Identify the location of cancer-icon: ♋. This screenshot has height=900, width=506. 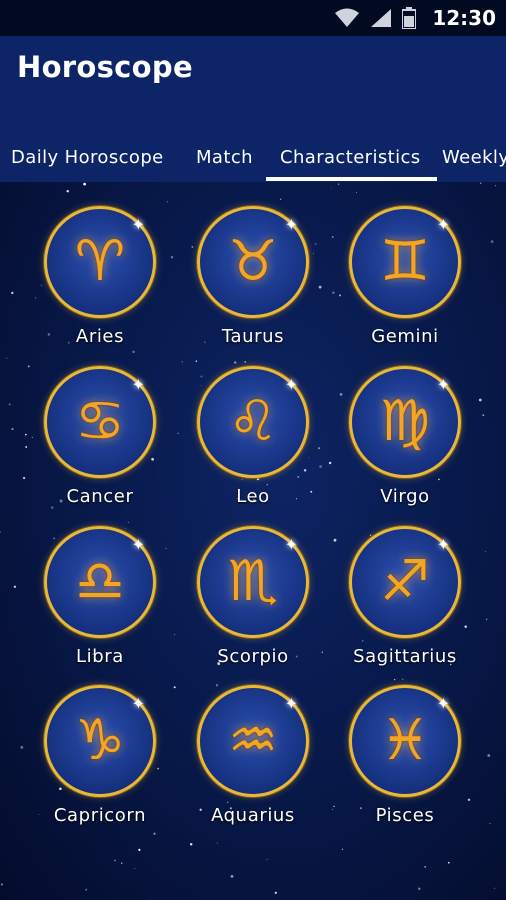
(100, 421).